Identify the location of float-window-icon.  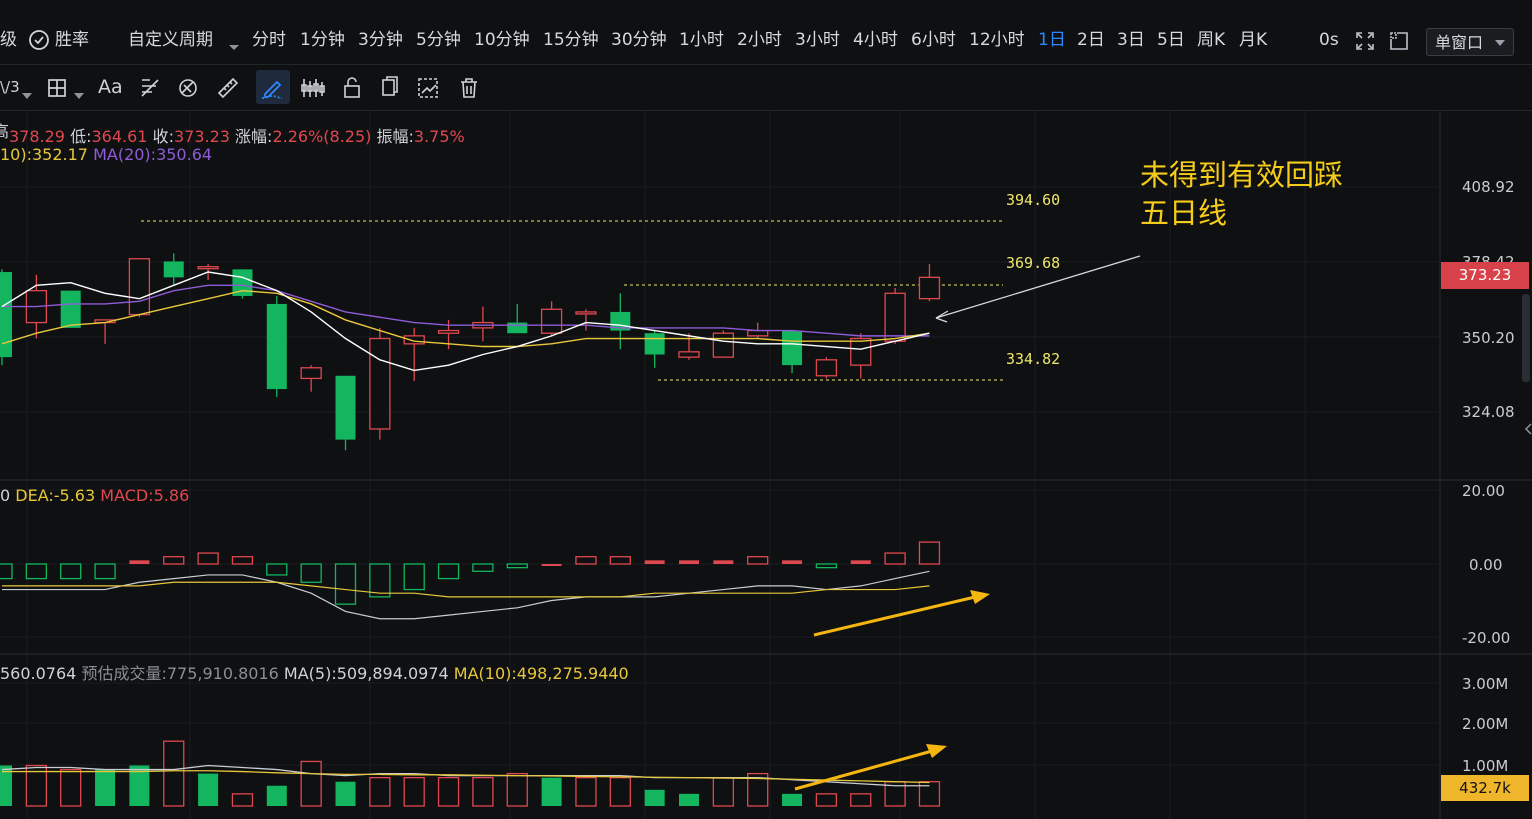
(1399, 43).